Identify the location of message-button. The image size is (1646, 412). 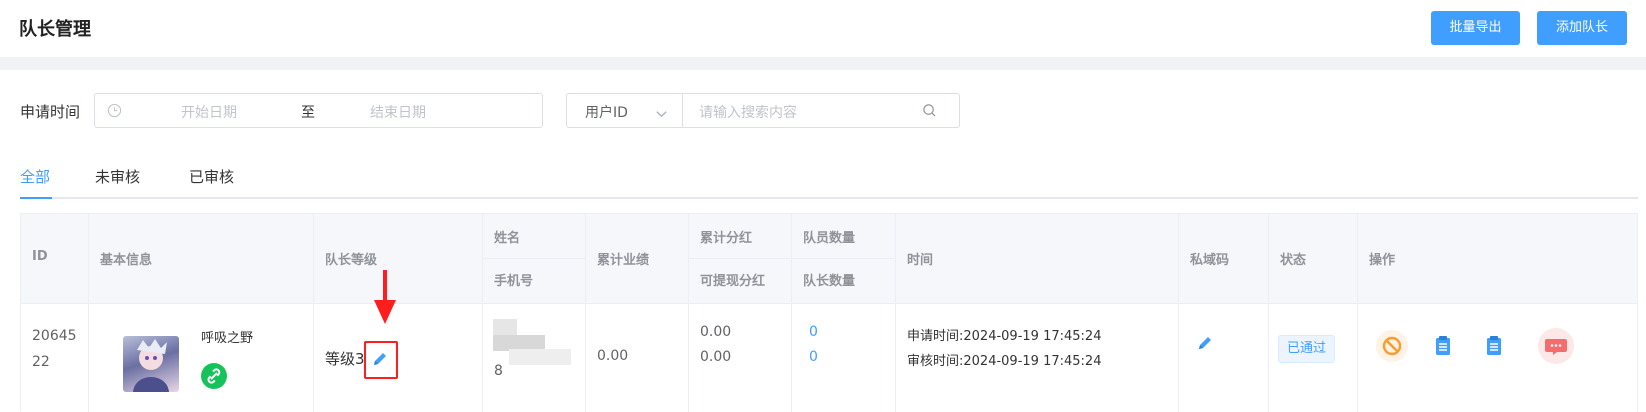
(1556, 346).